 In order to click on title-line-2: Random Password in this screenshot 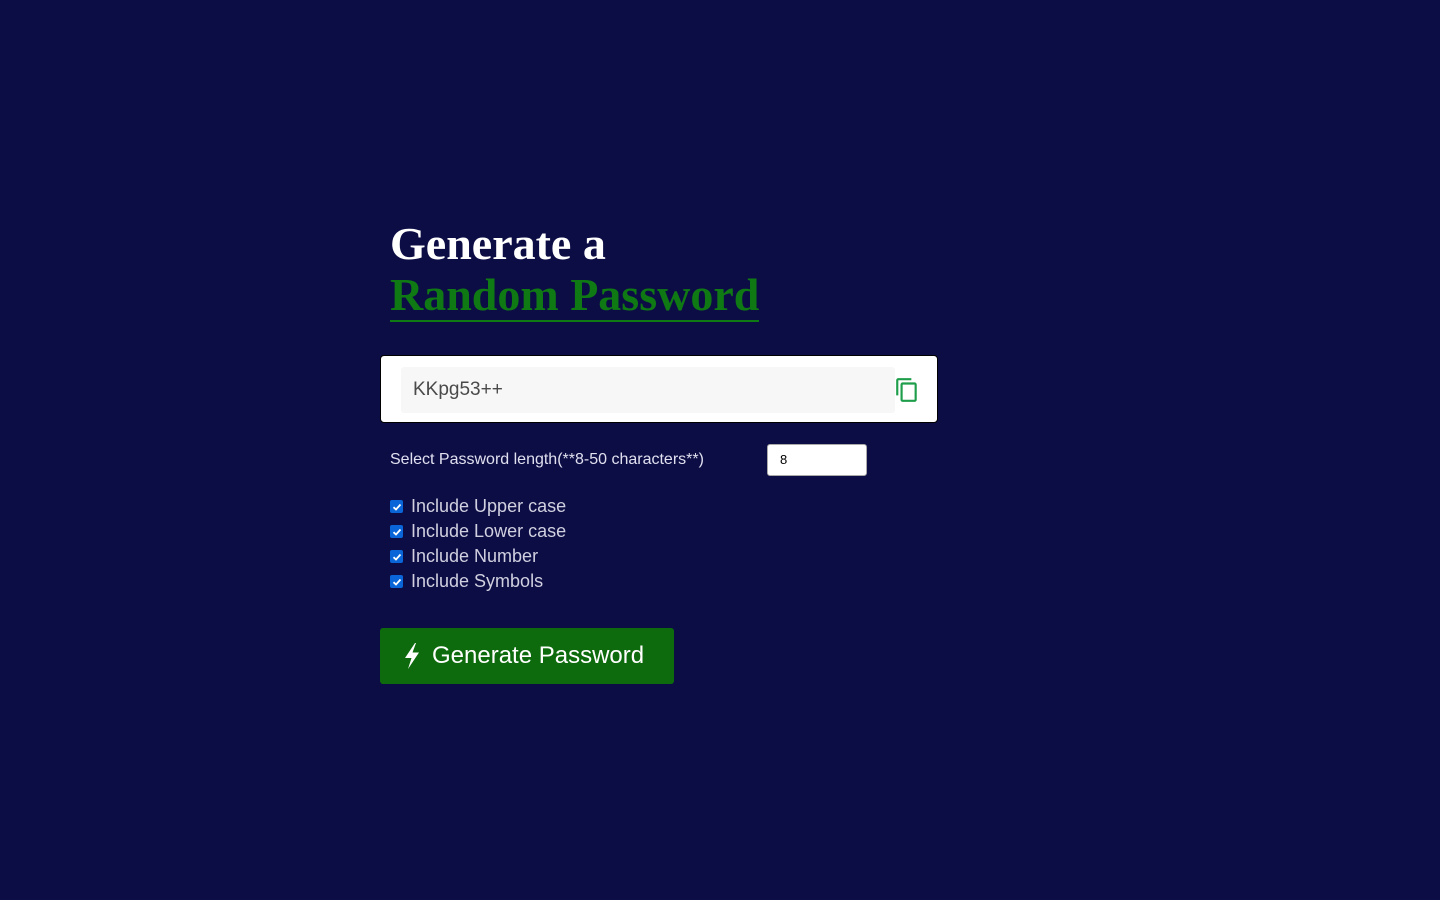, I will do `click(575, 295)`.